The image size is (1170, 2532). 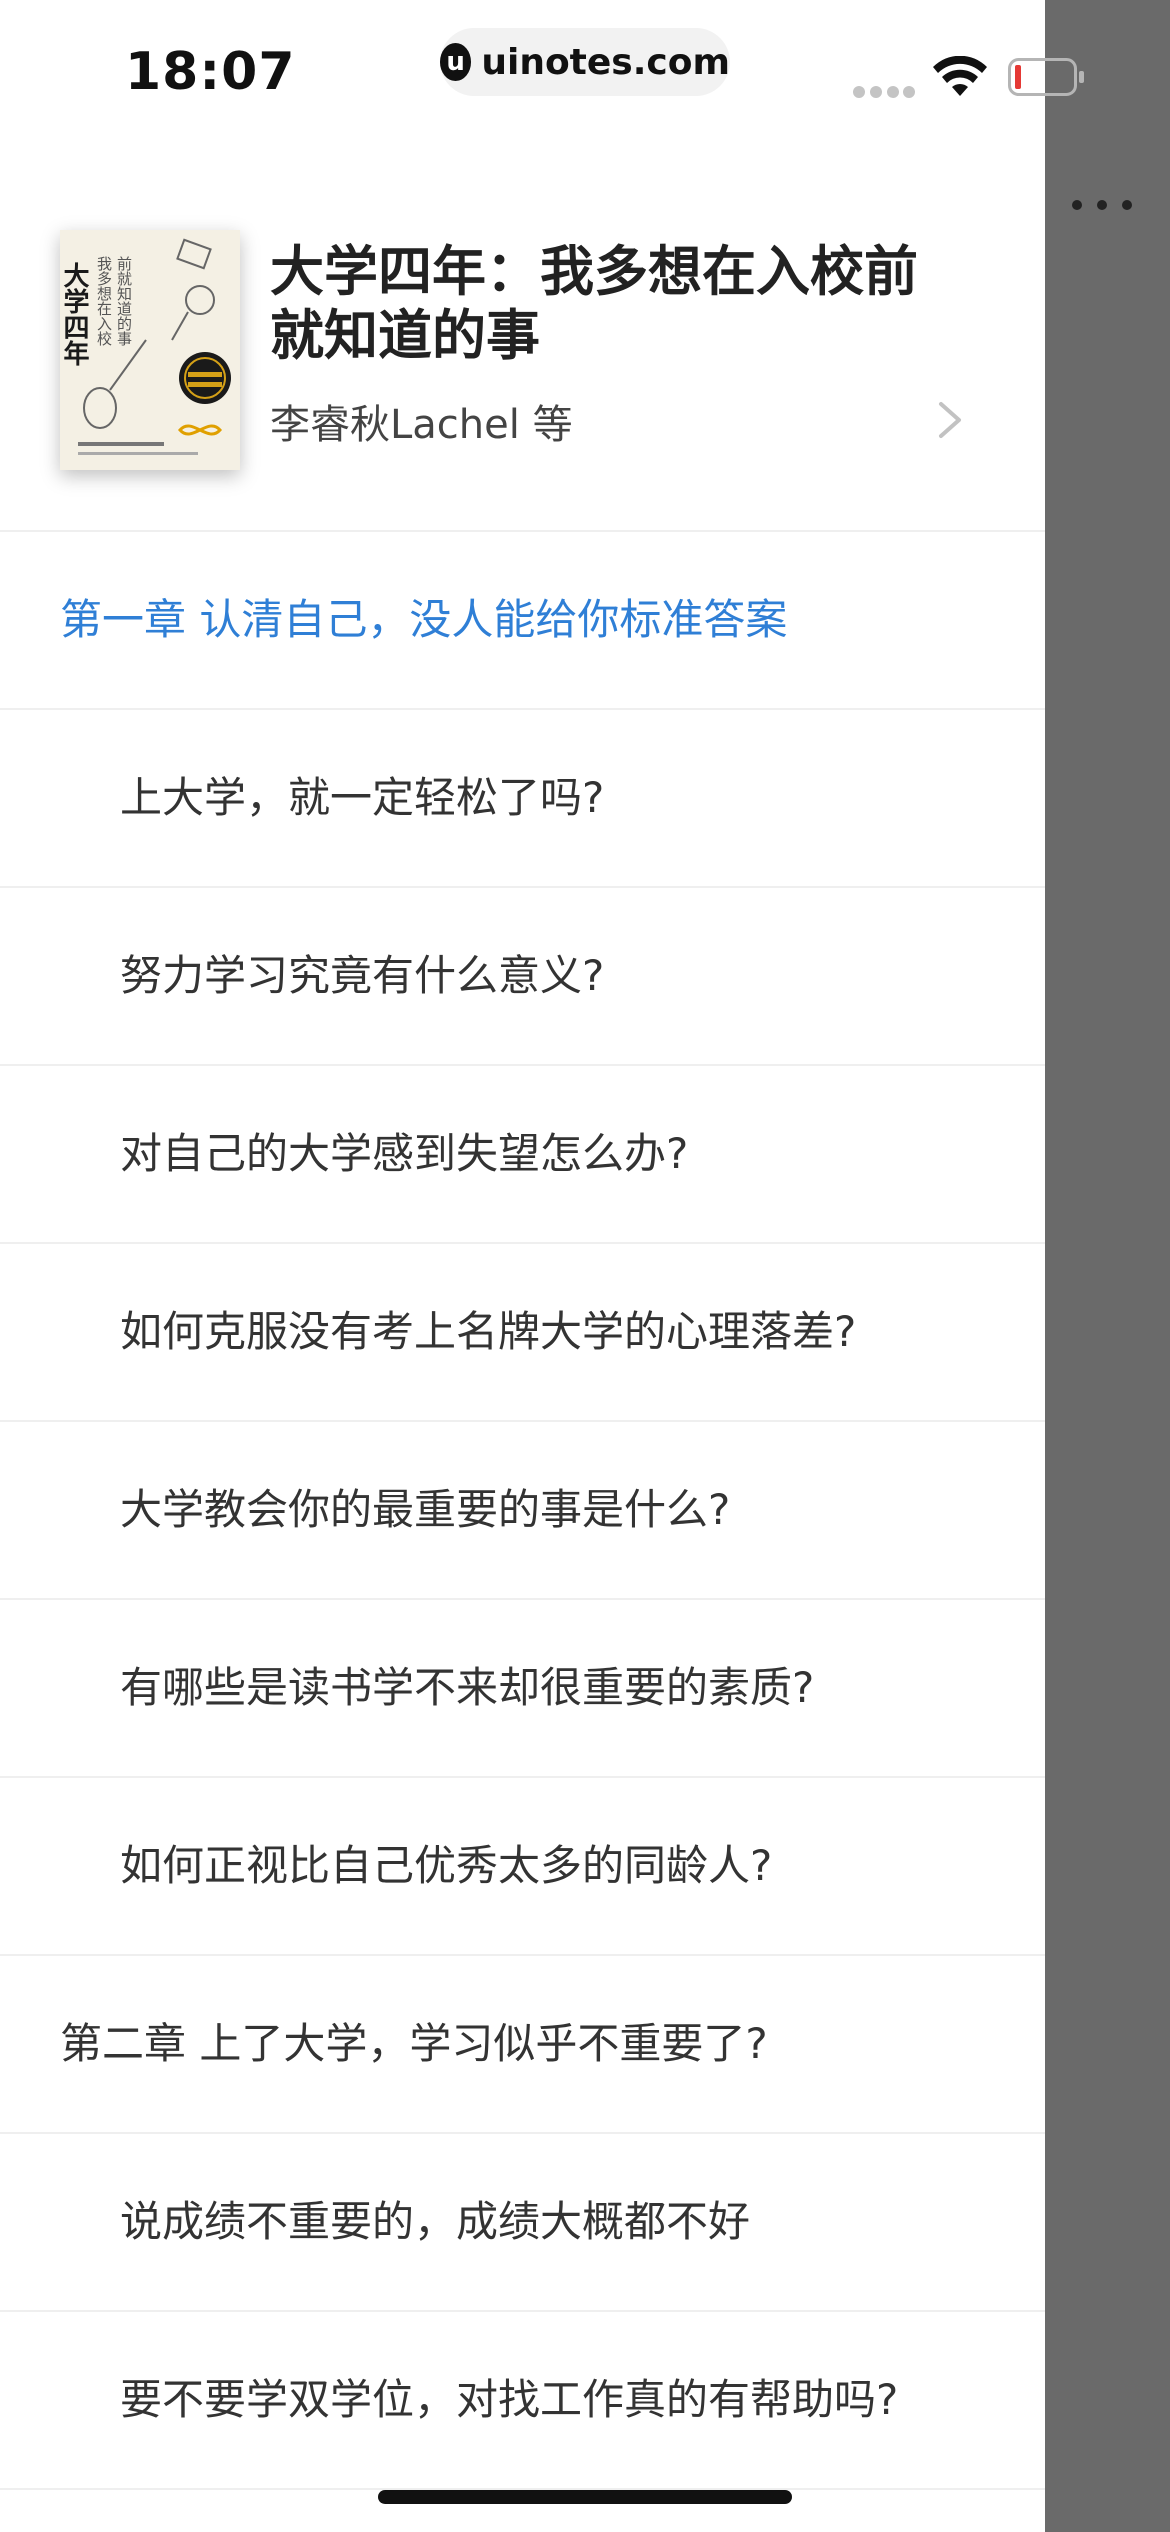 I want to click on toc-chapter-item: 第二章 上了大学，学习似乎不重要了?, so click(x=522, y=2045).